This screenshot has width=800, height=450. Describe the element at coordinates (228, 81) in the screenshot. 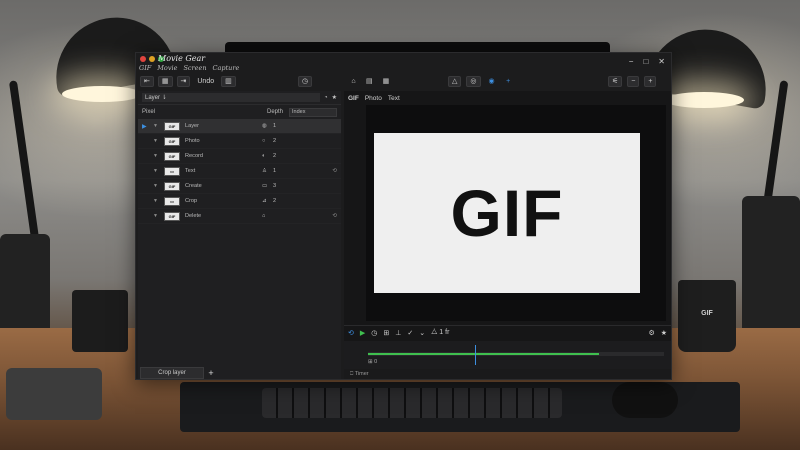

I see `panel-button: ▥` at that location.